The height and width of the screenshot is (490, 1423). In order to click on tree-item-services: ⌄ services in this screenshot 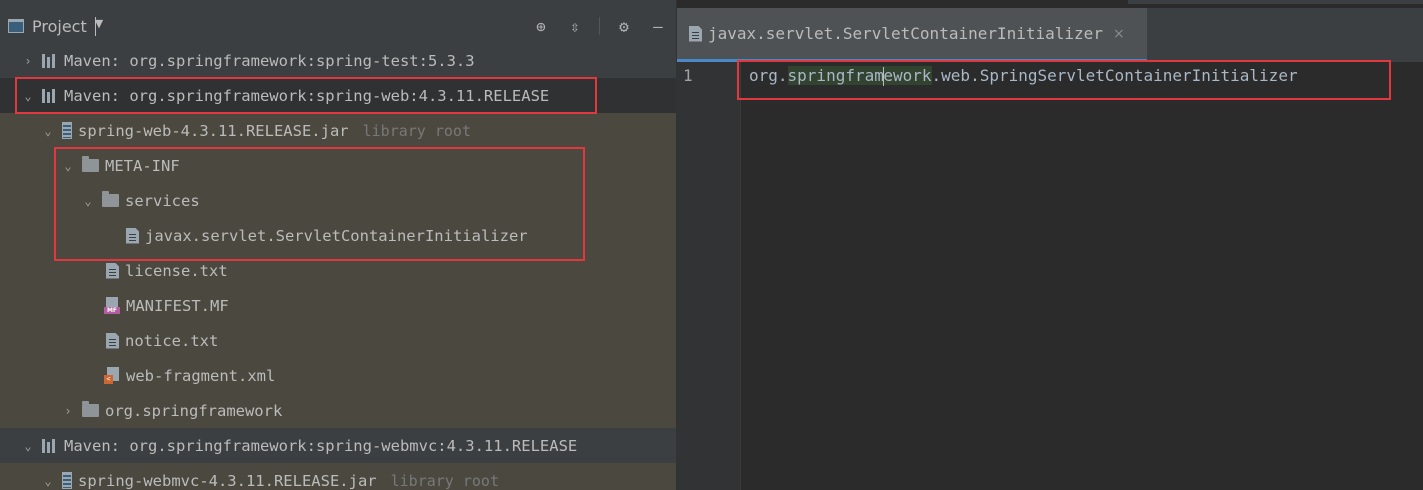, I will do `click(338, 200)`.